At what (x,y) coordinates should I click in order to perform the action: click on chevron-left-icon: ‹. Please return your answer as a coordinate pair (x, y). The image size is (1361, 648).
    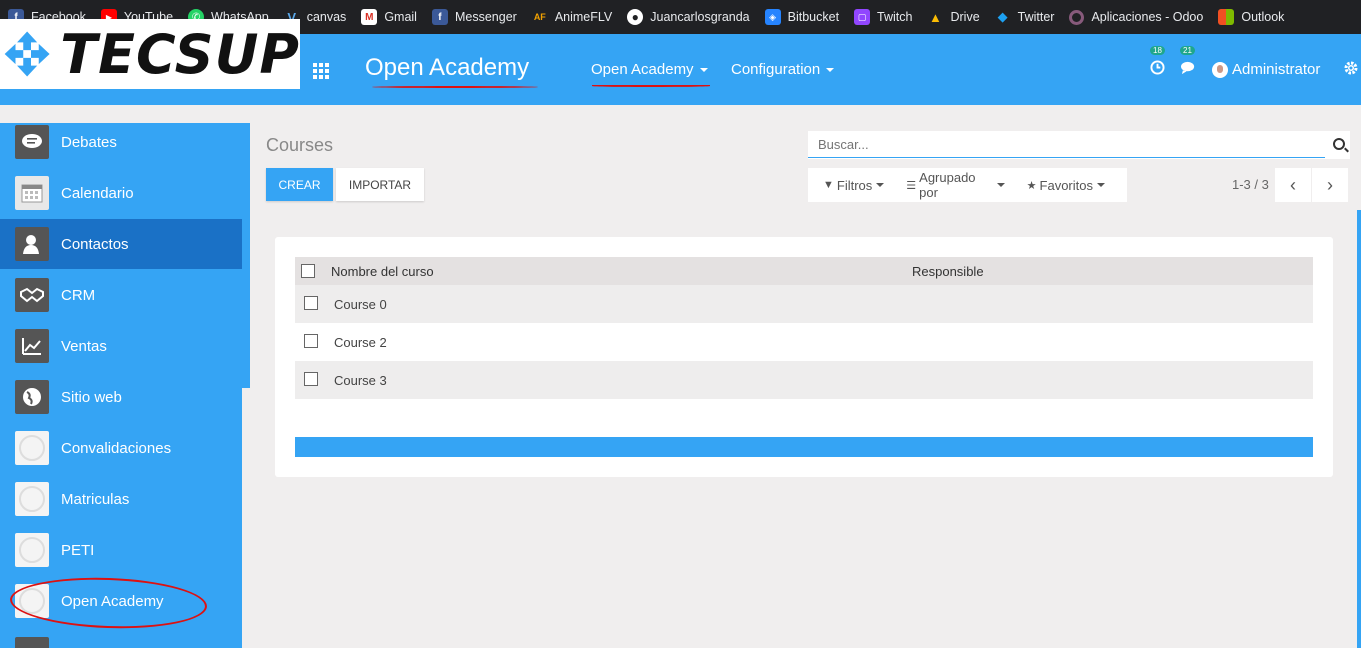
    Looking at the image, I should click on (1293, 184).